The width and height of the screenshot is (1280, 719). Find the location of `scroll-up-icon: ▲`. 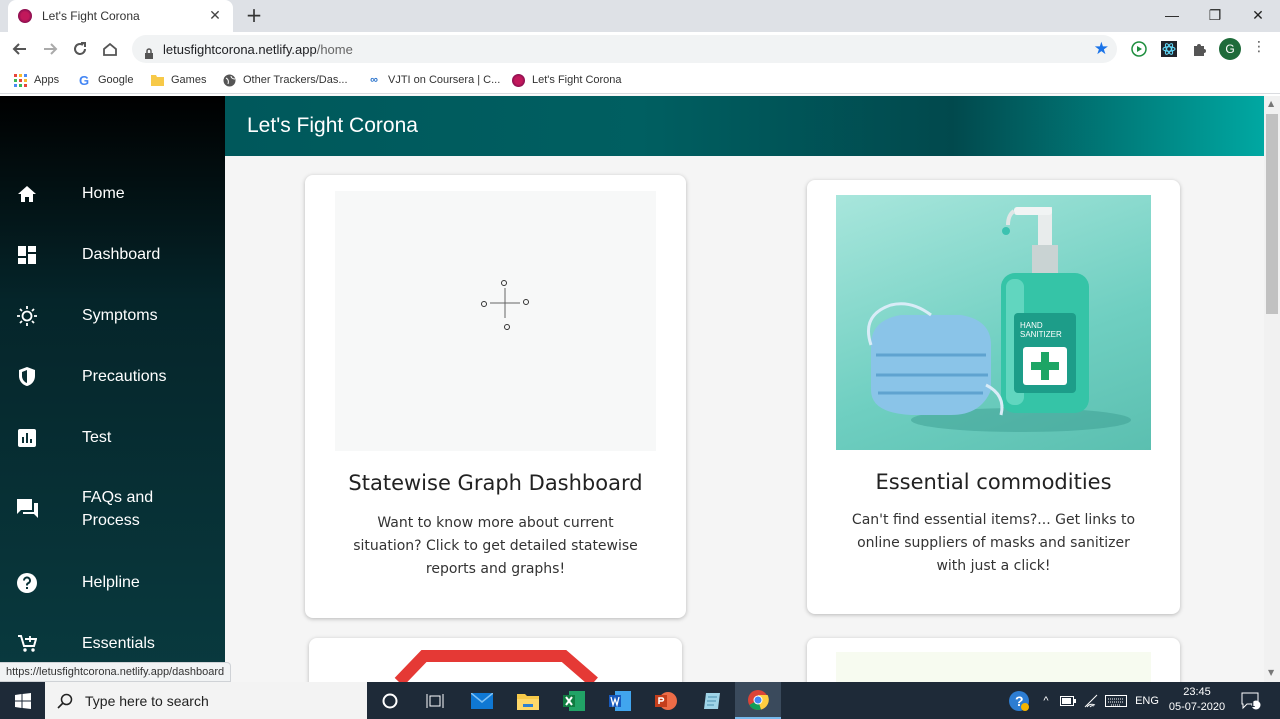

scroll-up-icon: ▲ is located at coordinates (1271, 103).